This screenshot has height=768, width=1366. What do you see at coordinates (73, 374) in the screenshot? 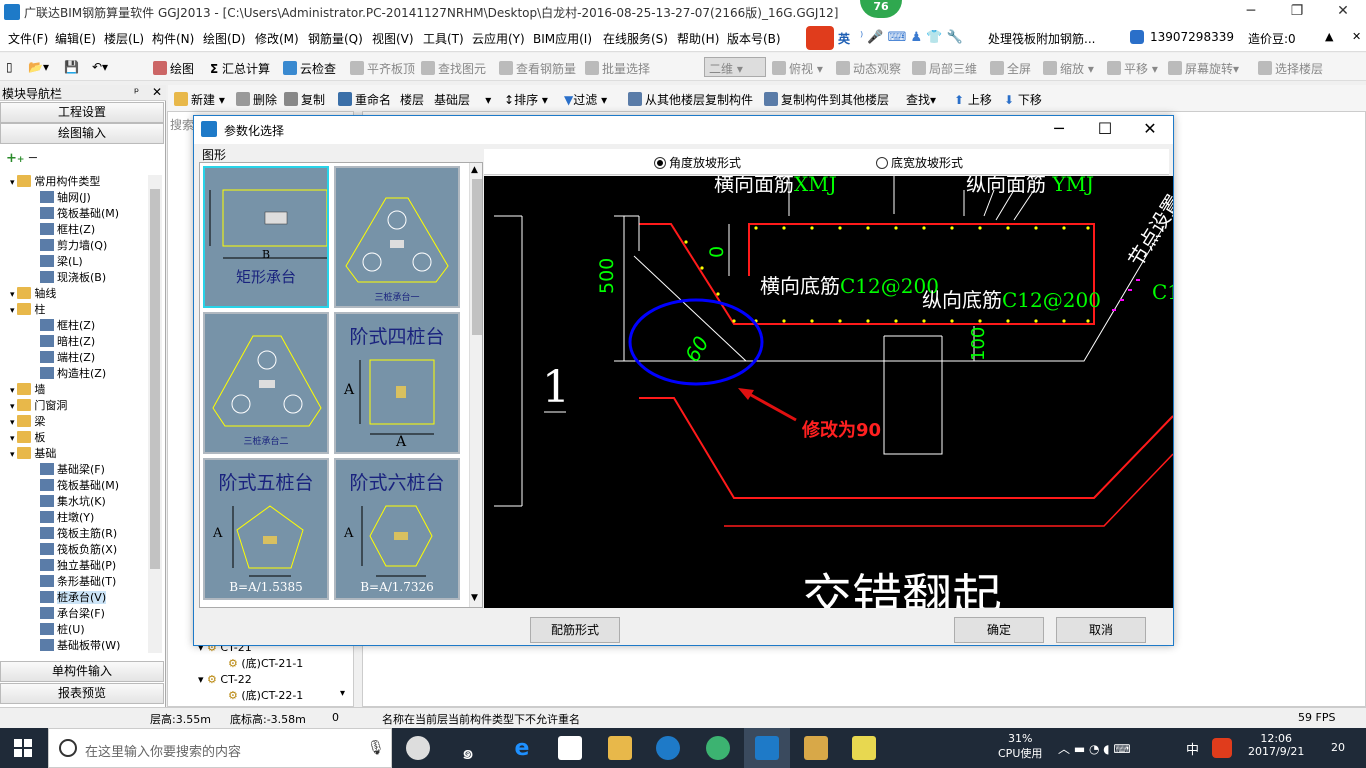
I see `tree-item: 构造柱(Z)` at bounding box center [73, 374].